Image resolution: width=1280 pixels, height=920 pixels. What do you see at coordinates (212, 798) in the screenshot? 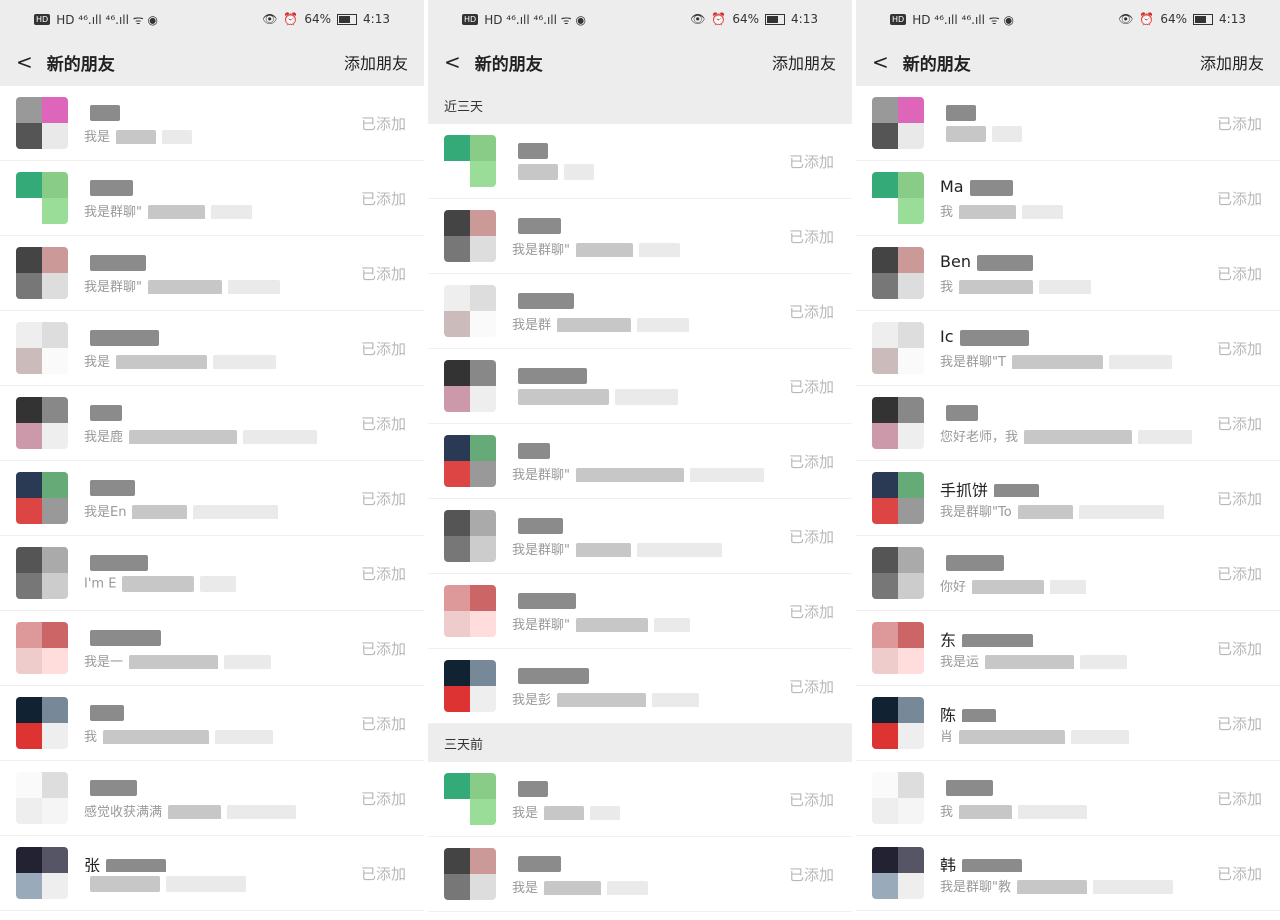
I see `friend-request-item: 感觉收获满满 已添加` at bounding box center [212, 798].